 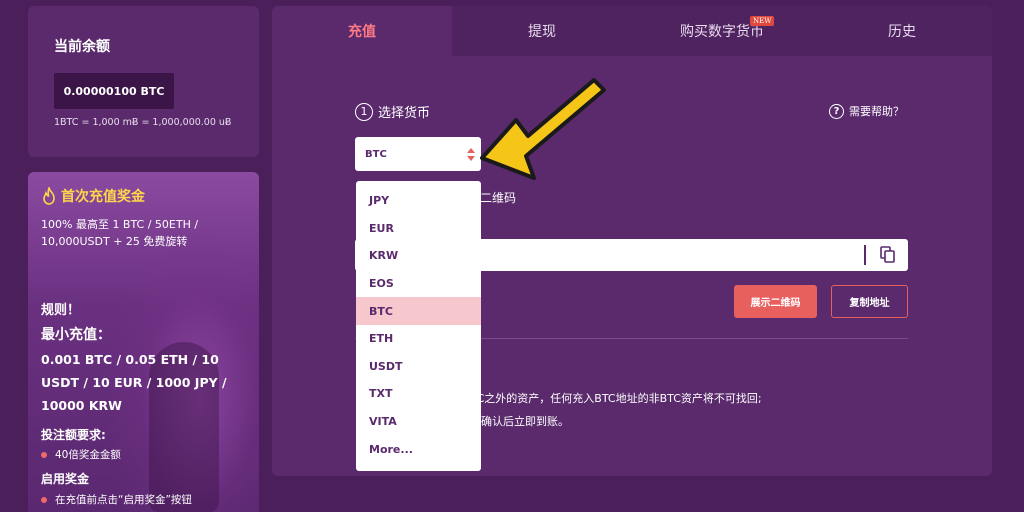 I want to click on selected-currency: BTC, so click(x=376, y=154).